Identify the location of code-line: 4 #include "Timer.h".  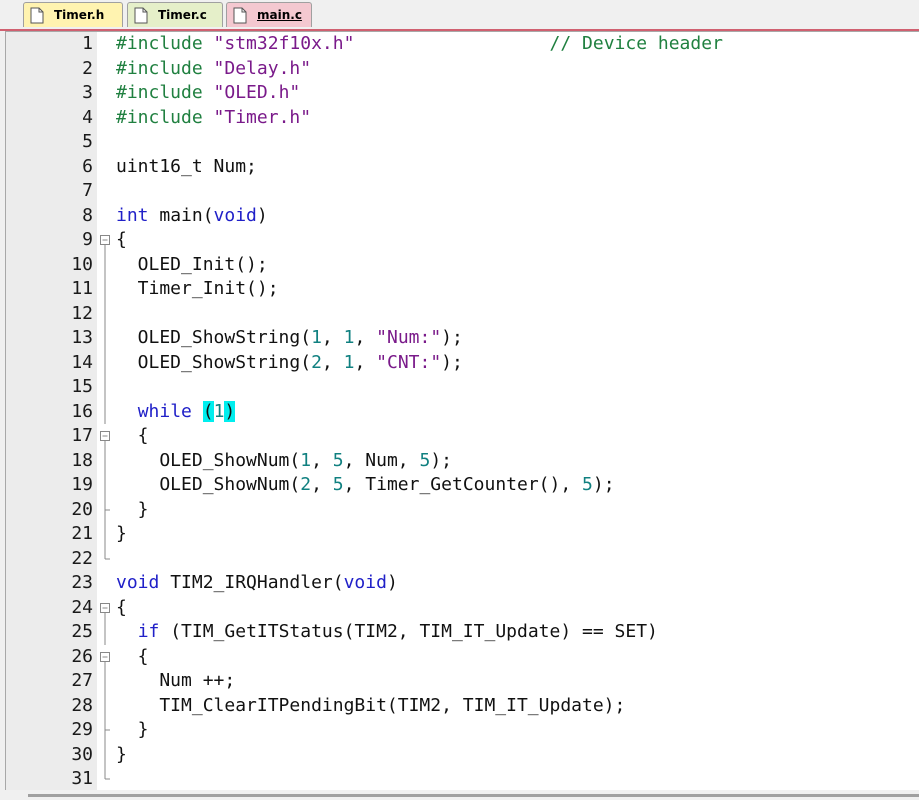
(462, 118).